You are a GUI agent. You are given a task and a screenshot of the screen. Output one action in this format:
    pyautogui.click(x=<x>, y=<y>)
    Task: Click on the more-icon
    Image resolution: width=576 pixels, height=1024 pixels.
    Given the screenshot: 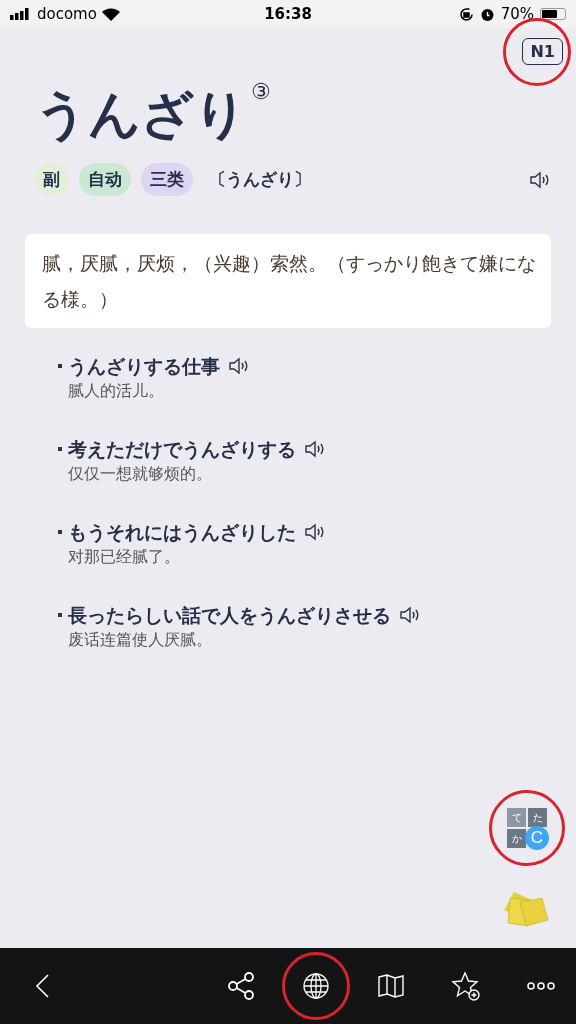 What is the action you would take?
    pyautogui.click(x=541, y=986)
    